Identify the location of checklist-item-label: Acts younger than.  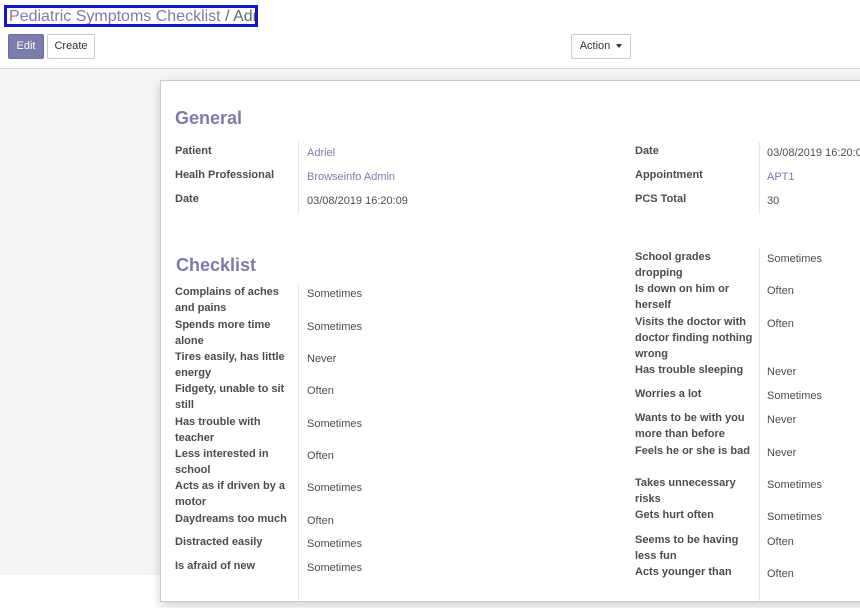
(683, 572).